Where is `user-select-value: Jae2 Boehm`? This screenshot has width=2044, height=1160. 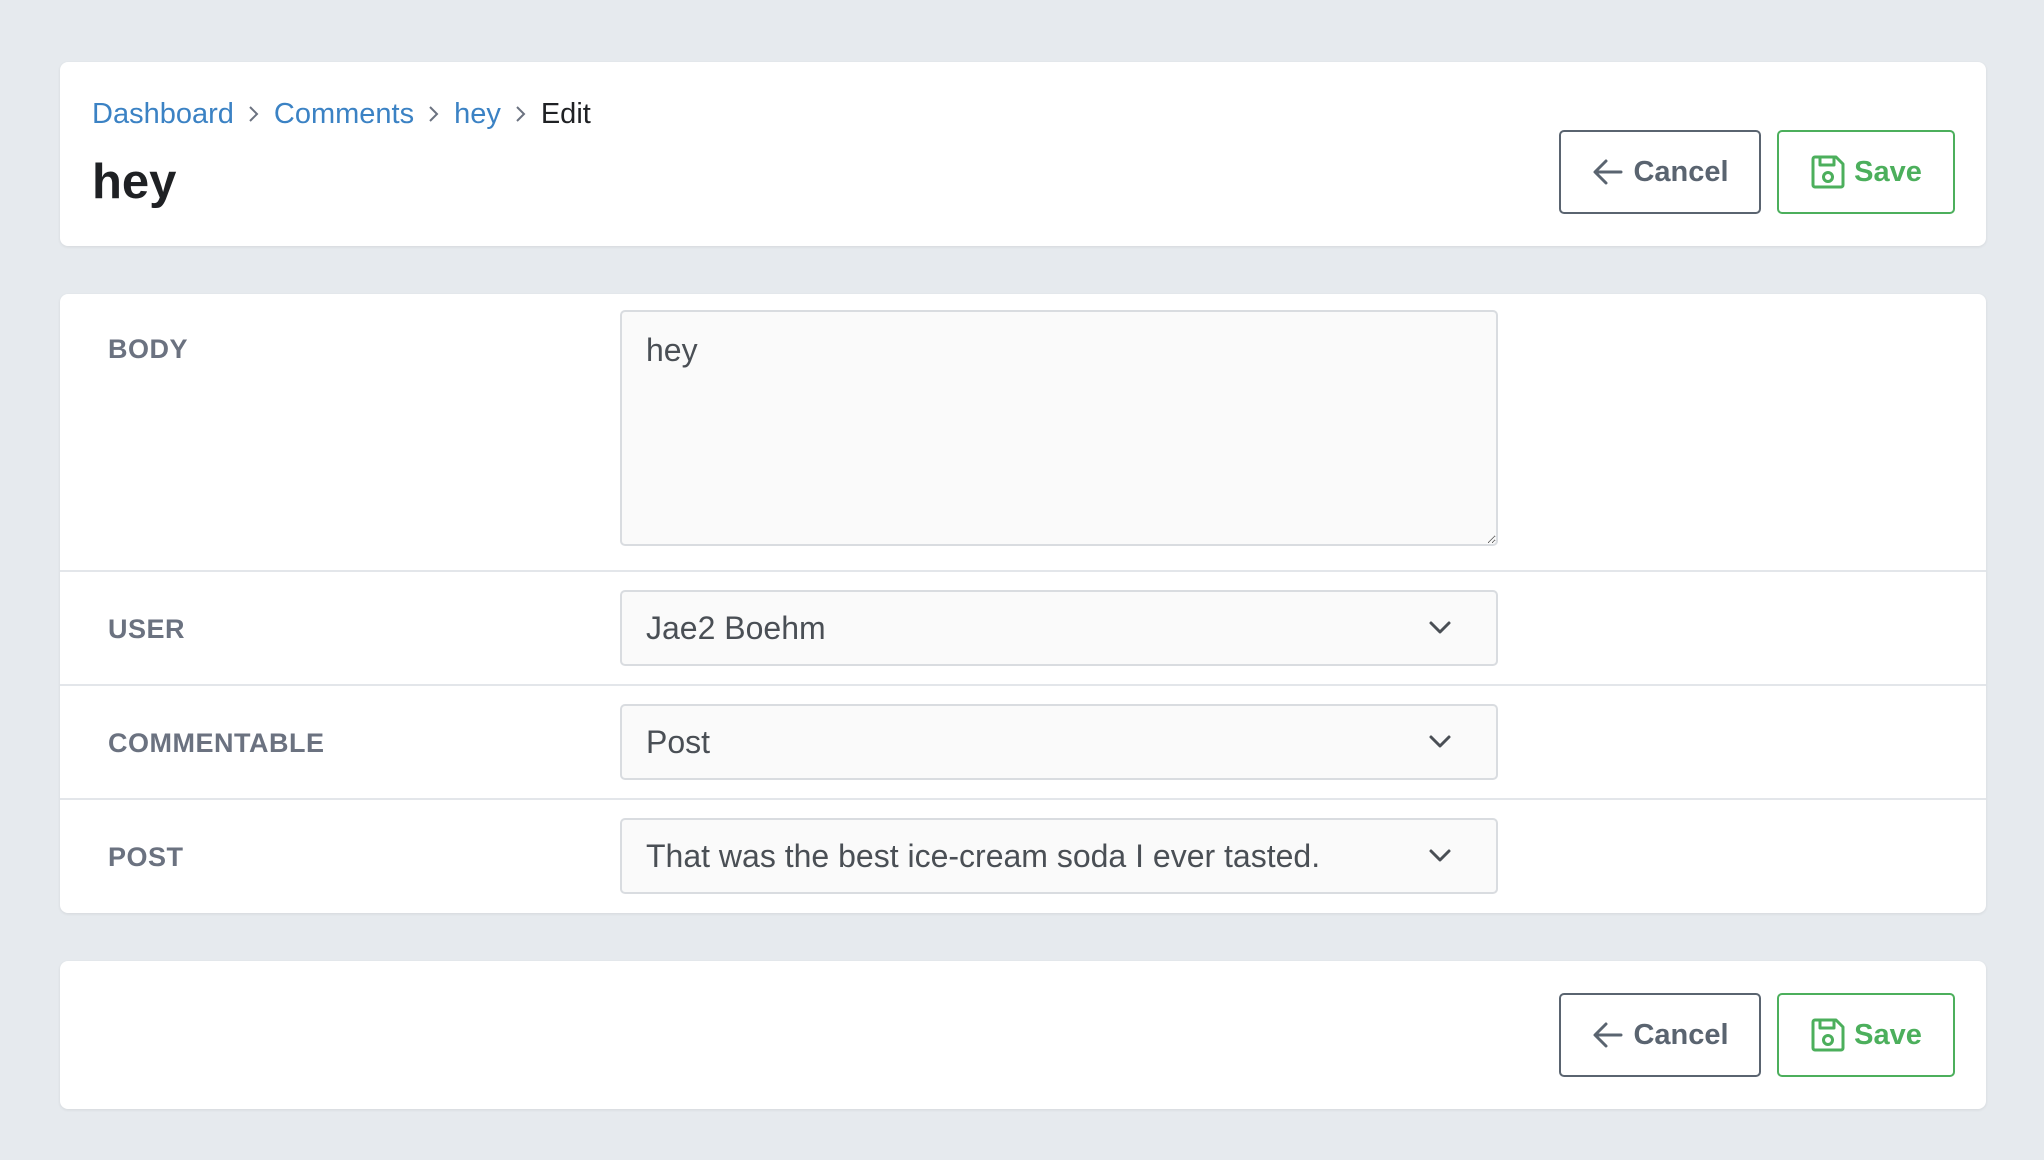 user-select-value: Jae2 Boehm is located at coordinates (736, 627).